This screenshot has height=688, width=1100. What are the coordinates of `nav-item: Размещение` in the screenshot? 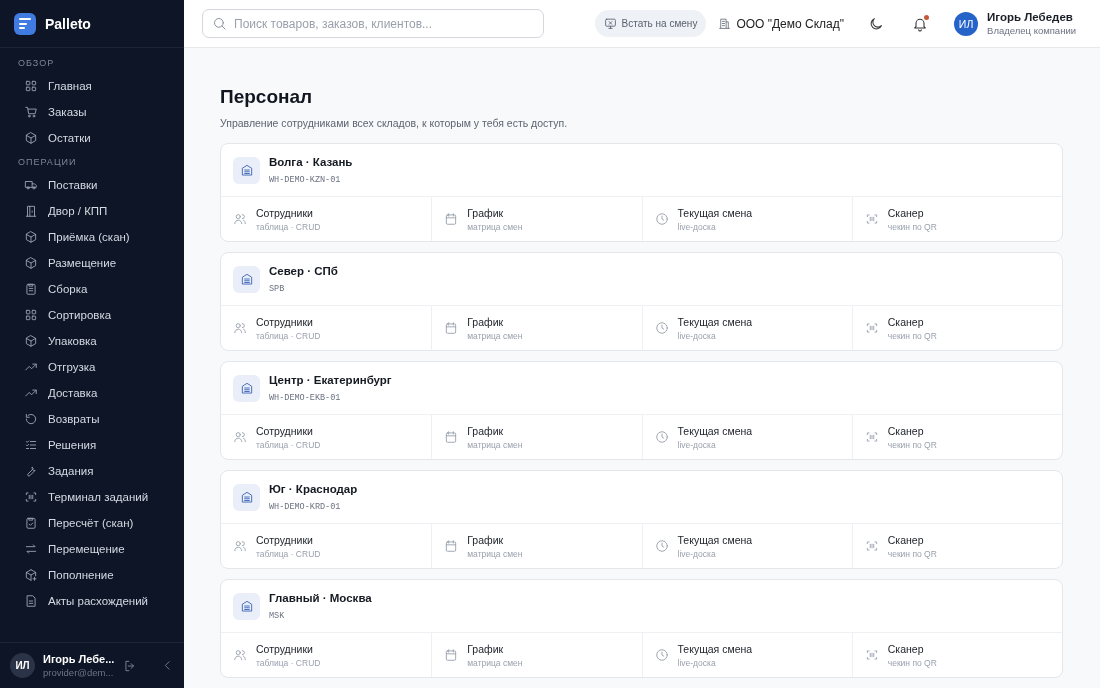 It's located at (92, 263).